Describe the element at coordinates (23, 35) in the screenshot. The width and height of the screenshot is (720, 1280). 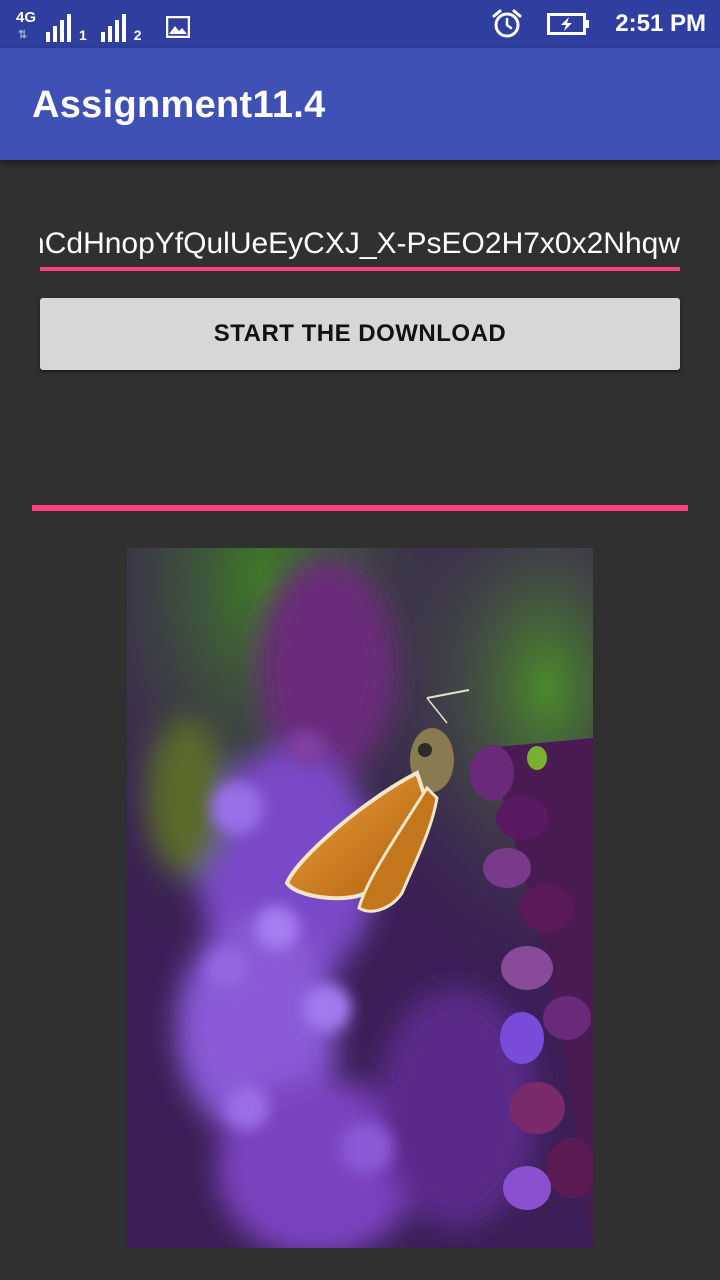
I see `data-arrows-icon: ⇅` at that location.